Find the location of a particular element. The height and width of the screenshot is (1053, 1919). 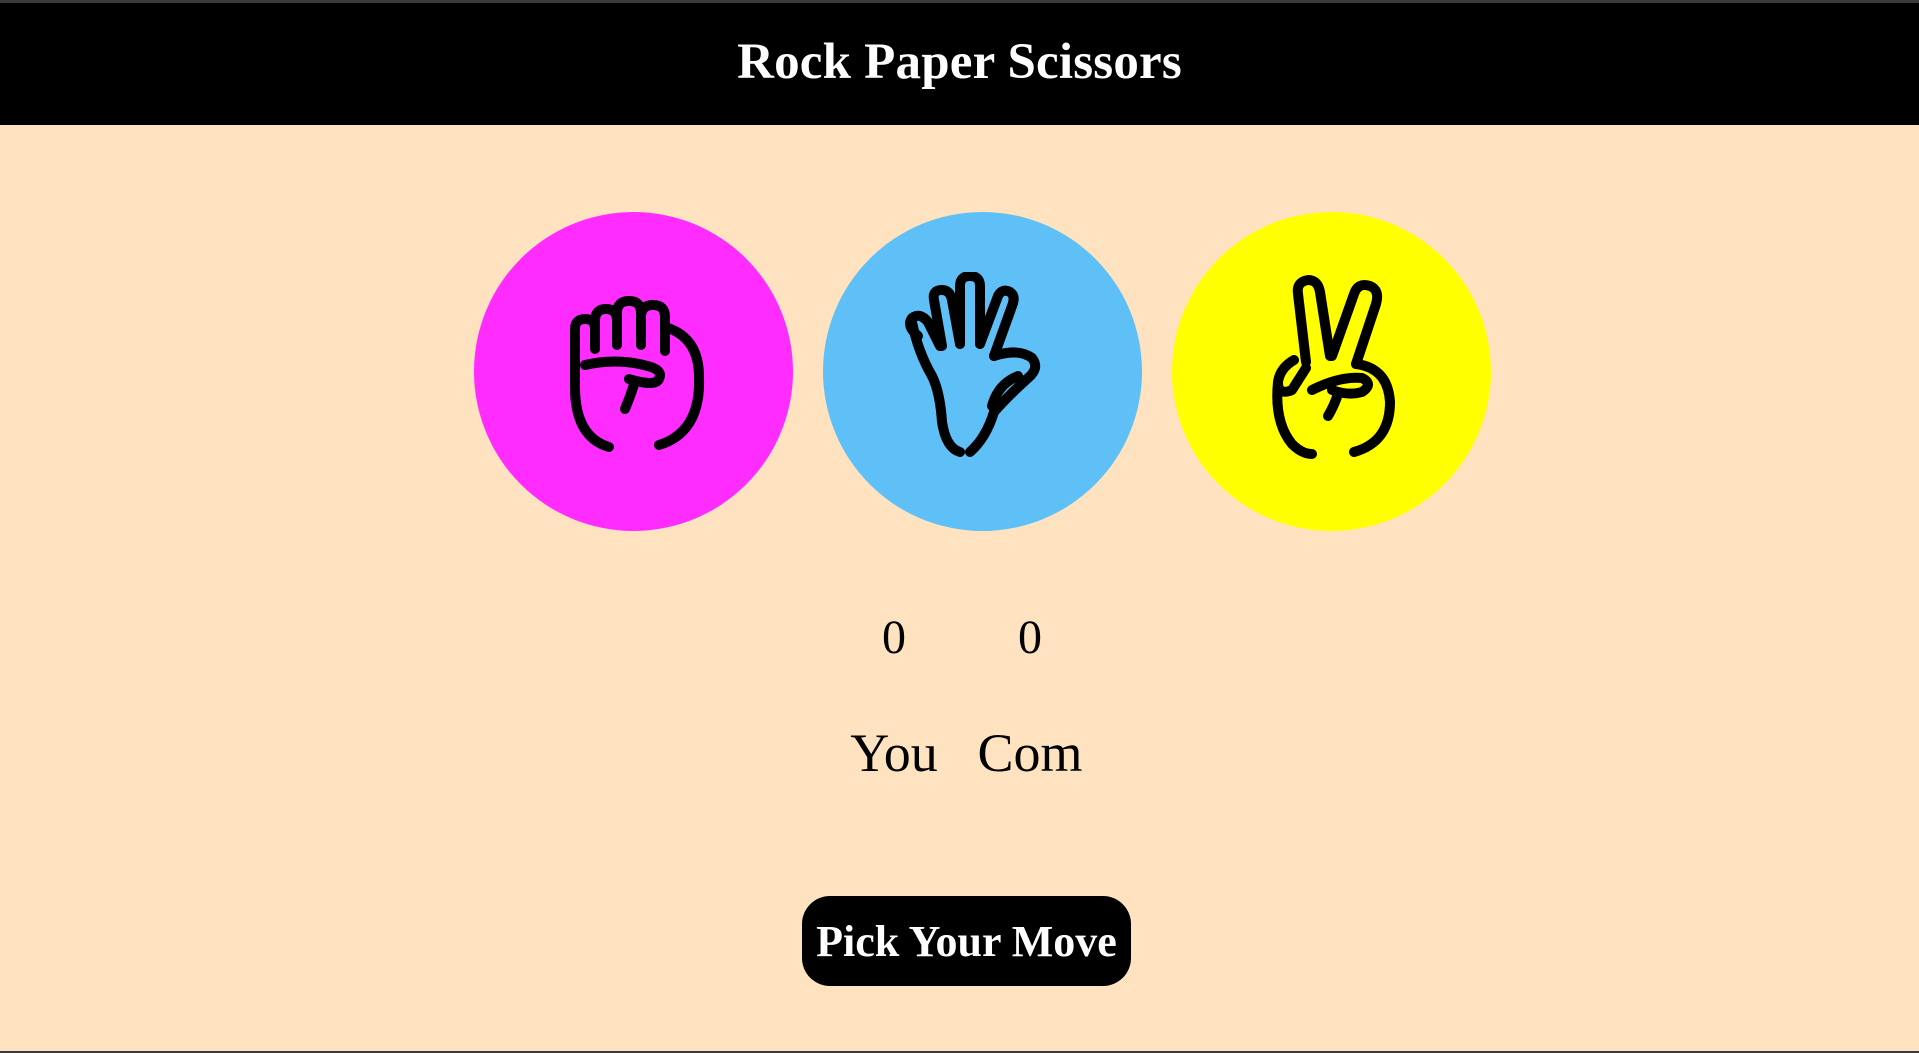

victory-hand-icon is located at coordinates (1333, 366).